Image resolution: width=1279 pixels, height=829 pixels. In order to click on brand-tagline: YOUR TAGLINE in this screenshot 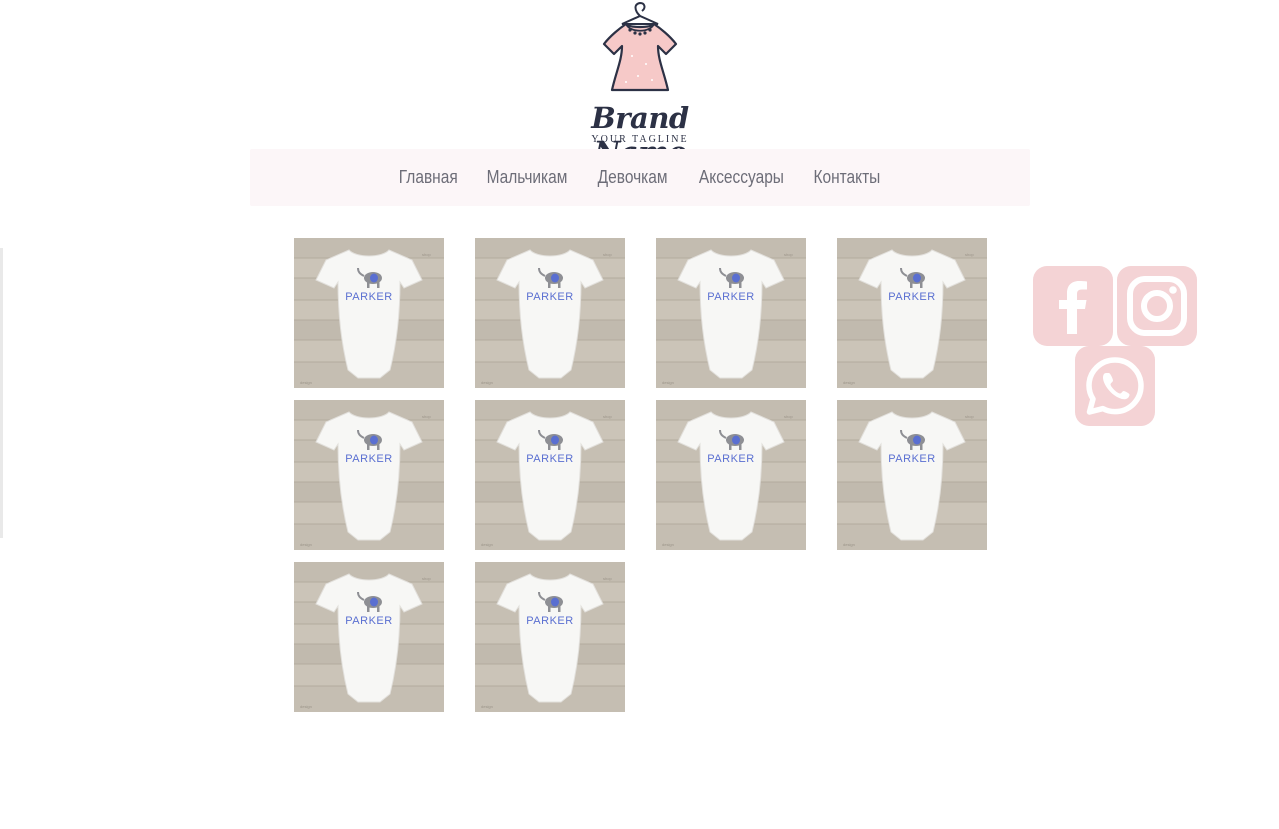, I will do `click(640, 139)`.